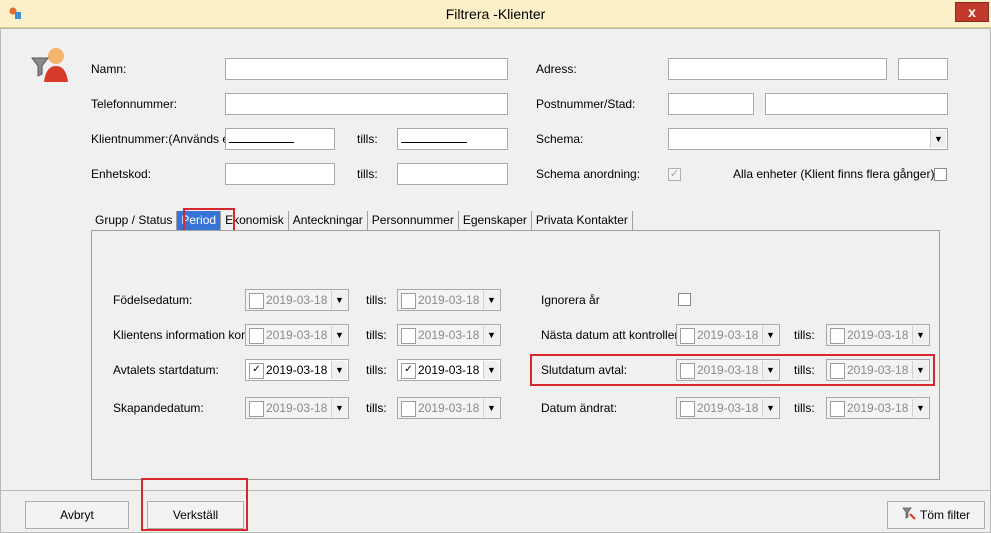 The image size is (991, 533). Describe the element at coordinates (376, 370) in the screenshot. I see `label-tills-avtalets: tills:` at that location.